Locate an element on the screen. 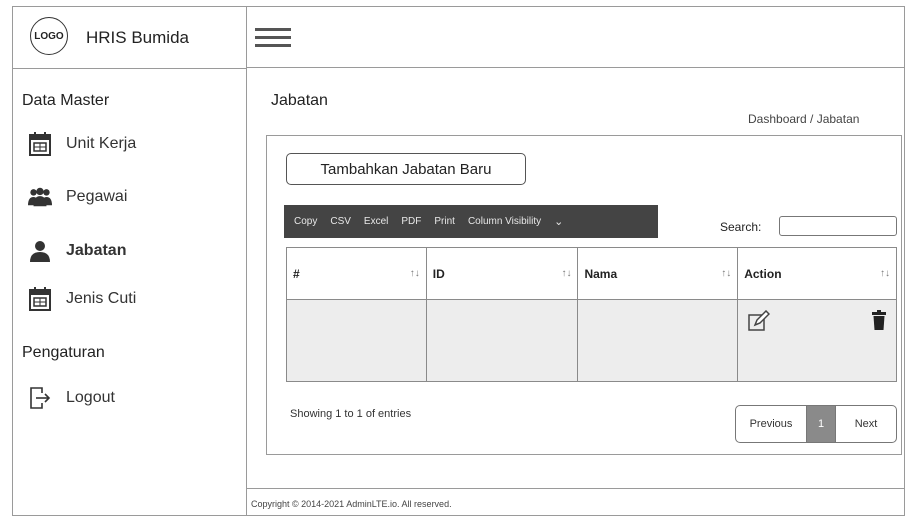 This screenshot has width=907, height=518. topbar is located at coordinates (576, 37).